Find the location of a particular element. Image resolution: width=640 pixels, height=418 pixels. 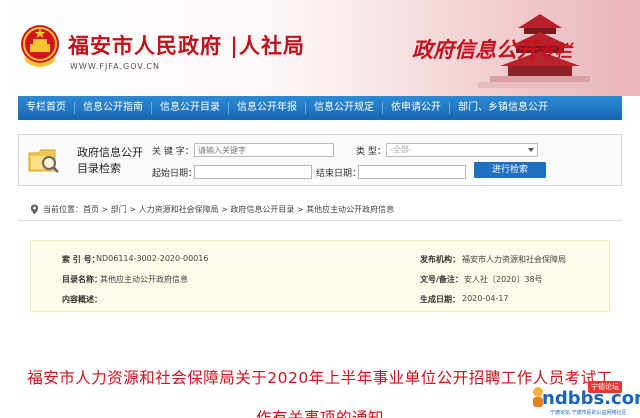

location-pin-icon is located at coordinates (34, 209).